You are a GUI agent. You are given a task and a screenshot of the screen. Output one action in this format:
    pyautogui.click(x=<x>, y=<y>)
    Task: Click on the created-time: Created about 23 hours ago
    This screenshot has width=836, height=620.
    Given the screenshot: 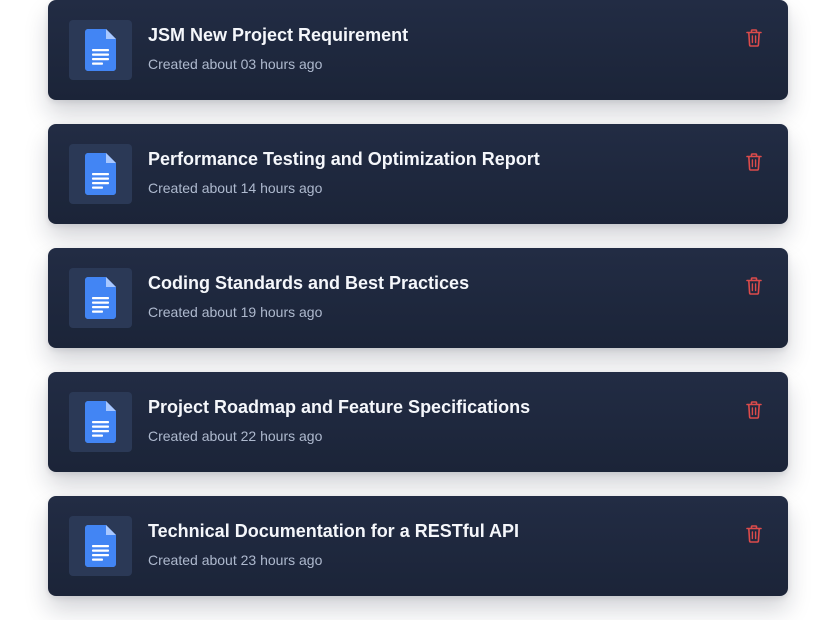 What is the action you would take?
    pyautogui.click(x=235, y=560)
    